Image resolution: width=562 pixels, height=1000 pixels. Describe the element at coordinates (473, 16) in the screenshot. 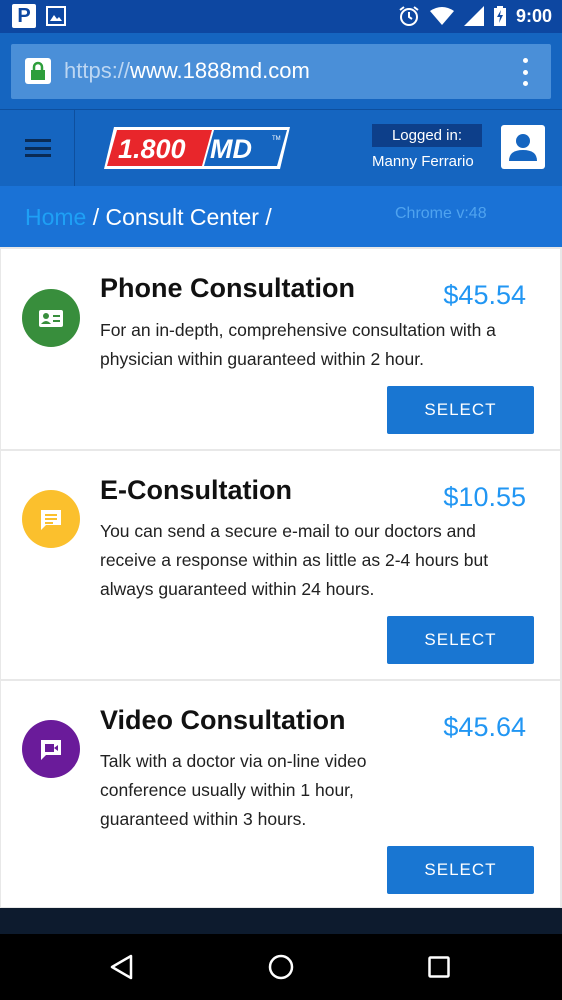

I see `signal-icon` at that location.